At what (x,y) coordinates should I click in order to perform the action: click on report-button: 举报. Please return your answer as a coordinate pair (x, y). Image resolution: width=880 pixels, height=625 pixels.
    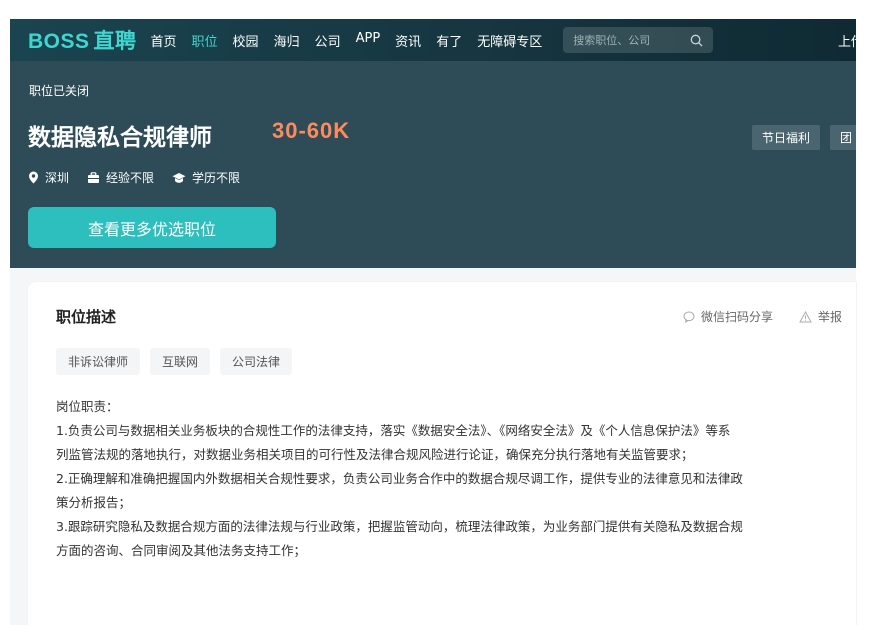
    Looking at the image, I should click on (820, 316).